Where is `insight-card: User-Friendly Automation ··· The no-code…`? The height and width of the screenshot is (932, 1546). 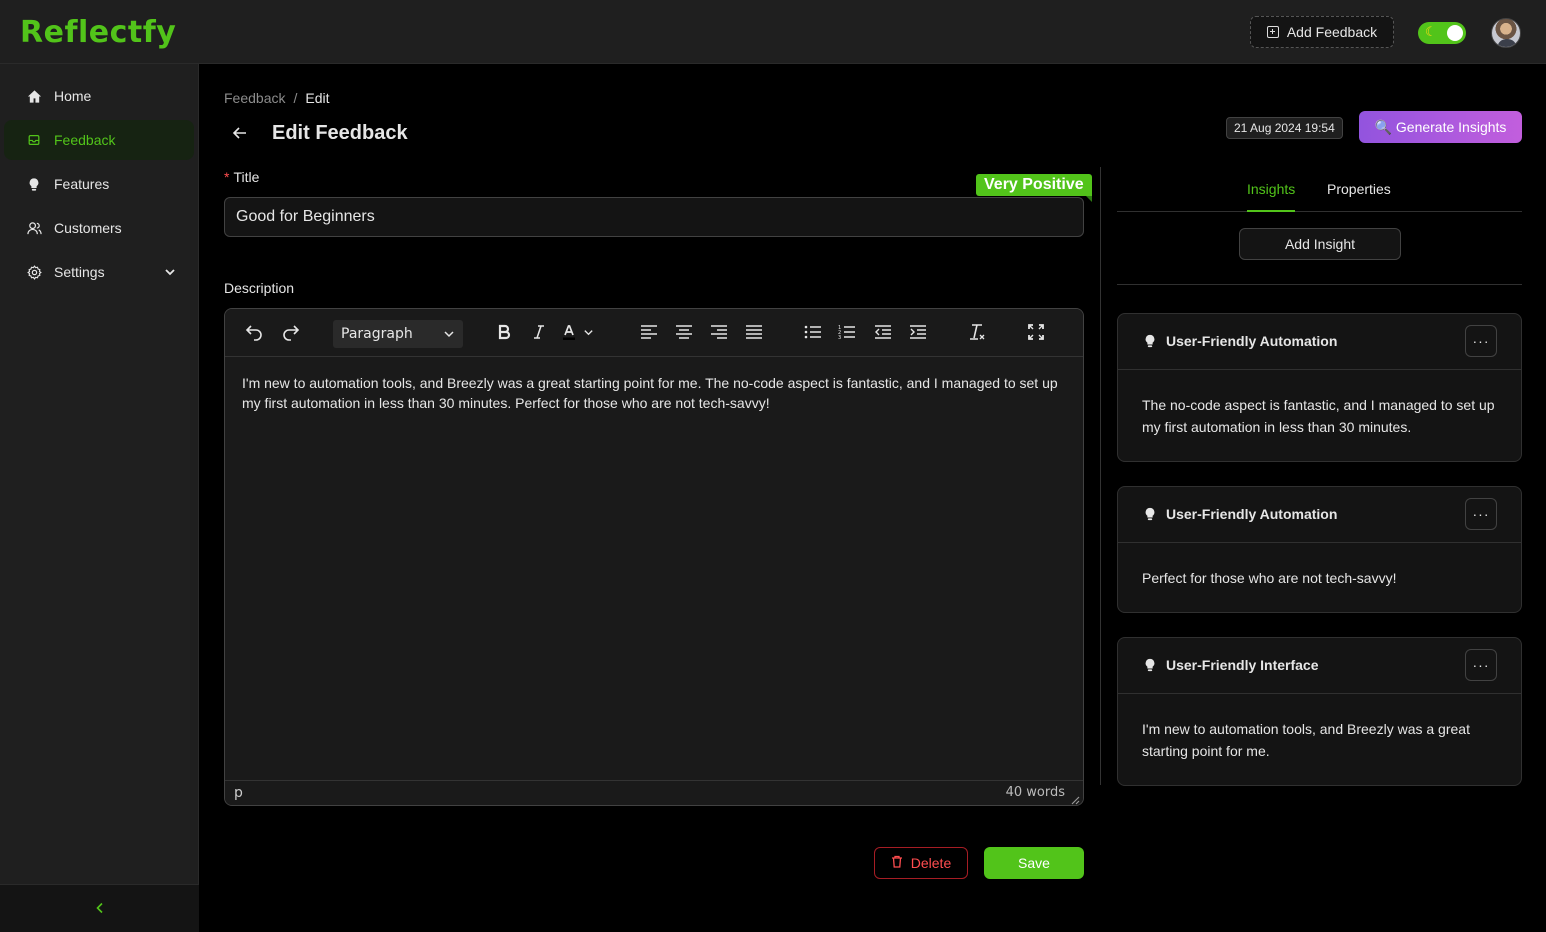 insight-card: User-Friendly Automation ··· The no-code… is located at coordinates (1319, 387).